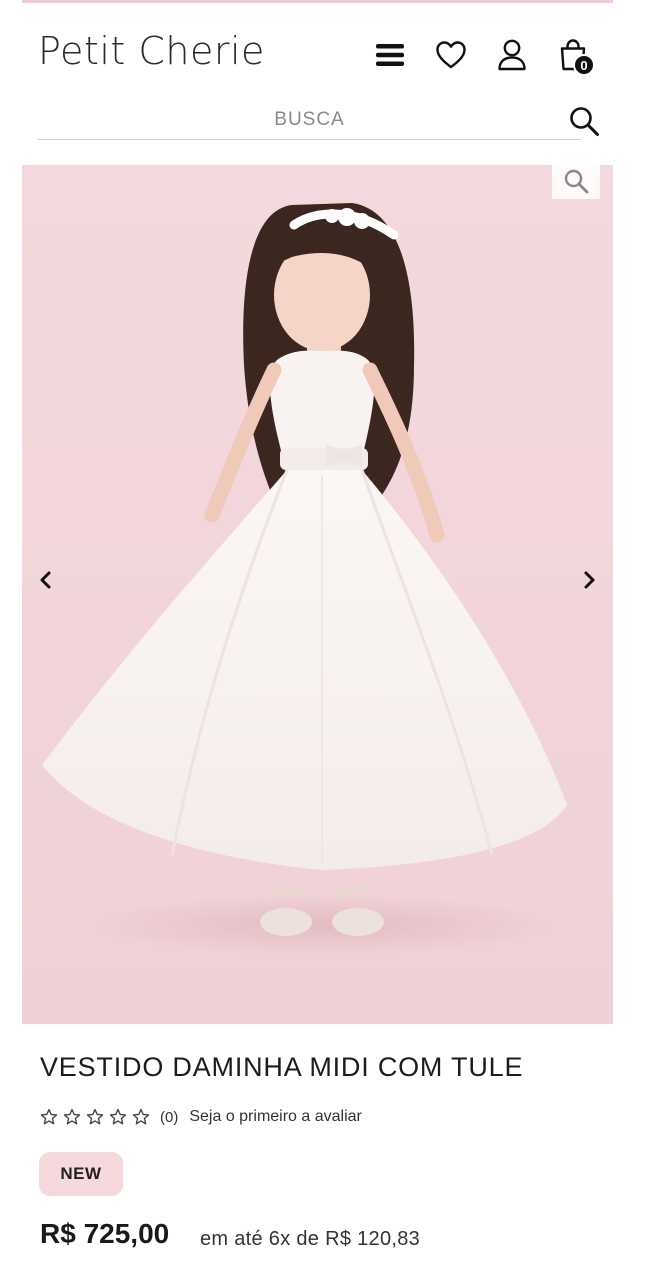  I want to click on new-badge: NEW, so click(81, 1174).